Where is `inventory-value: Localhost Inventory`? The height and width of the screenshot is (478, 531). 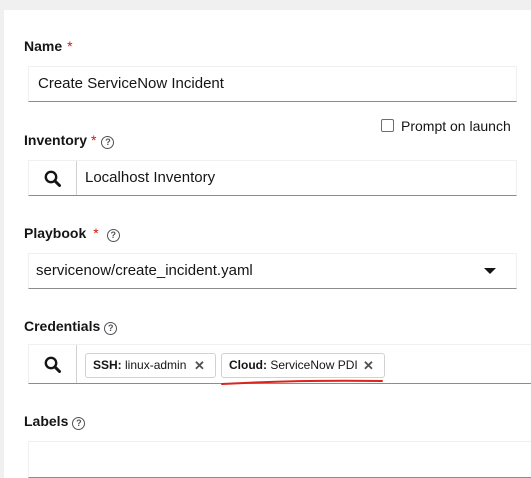
inventory-value: Localhost Inventory is located at coordinates (150, 177).